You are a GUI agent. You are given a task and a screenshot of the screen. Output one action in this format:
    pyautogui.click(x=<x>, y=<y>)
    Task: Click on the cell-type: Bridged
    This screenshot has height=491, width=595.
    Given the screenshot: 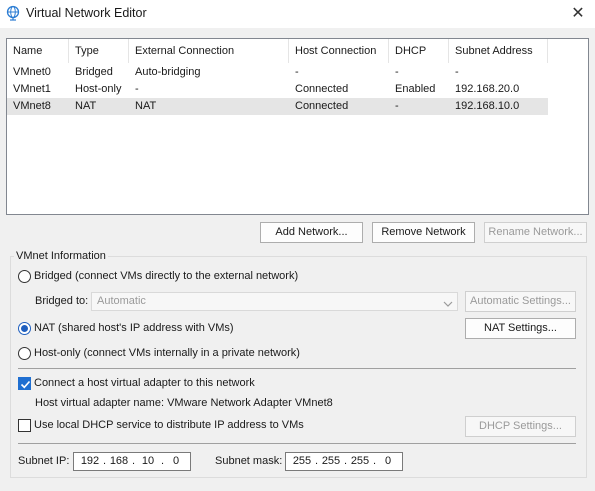 What is the action you would take?
    pyautogui.click(x=94, y=72)
    